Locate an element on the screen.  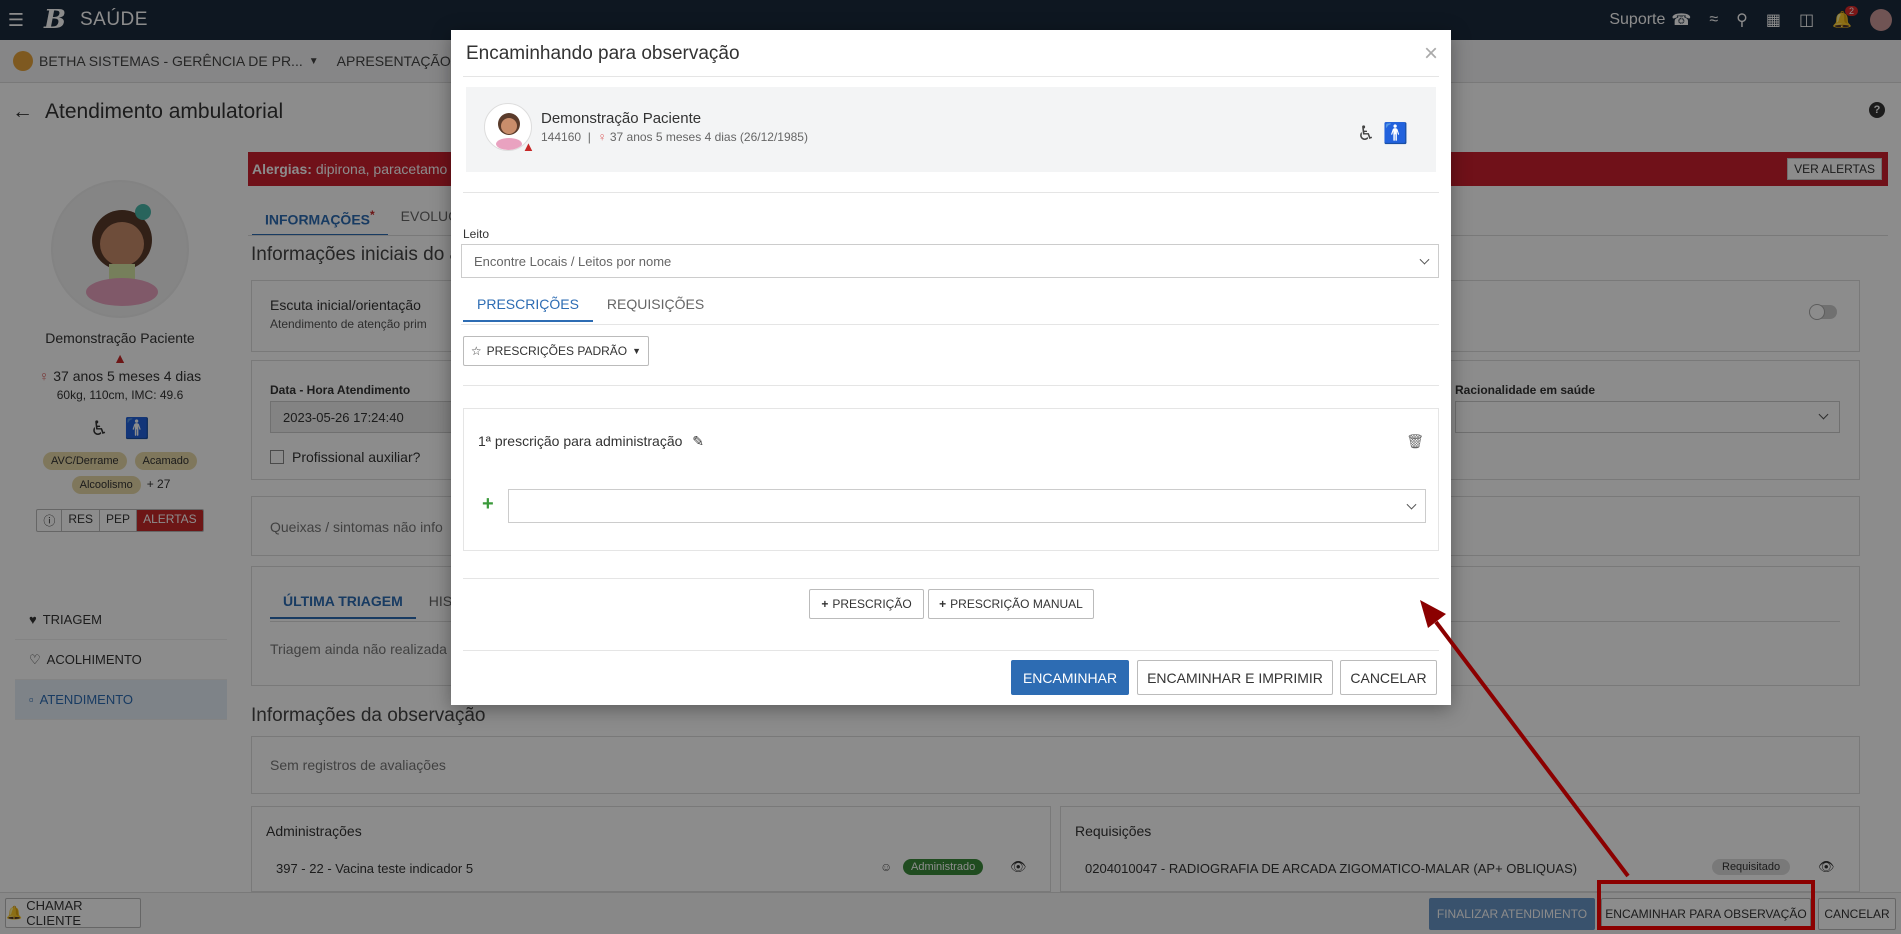
modal-patient-age: 37 anos 5 meses 4 dias (26/12/1985) is located at coordinates (708, 137).